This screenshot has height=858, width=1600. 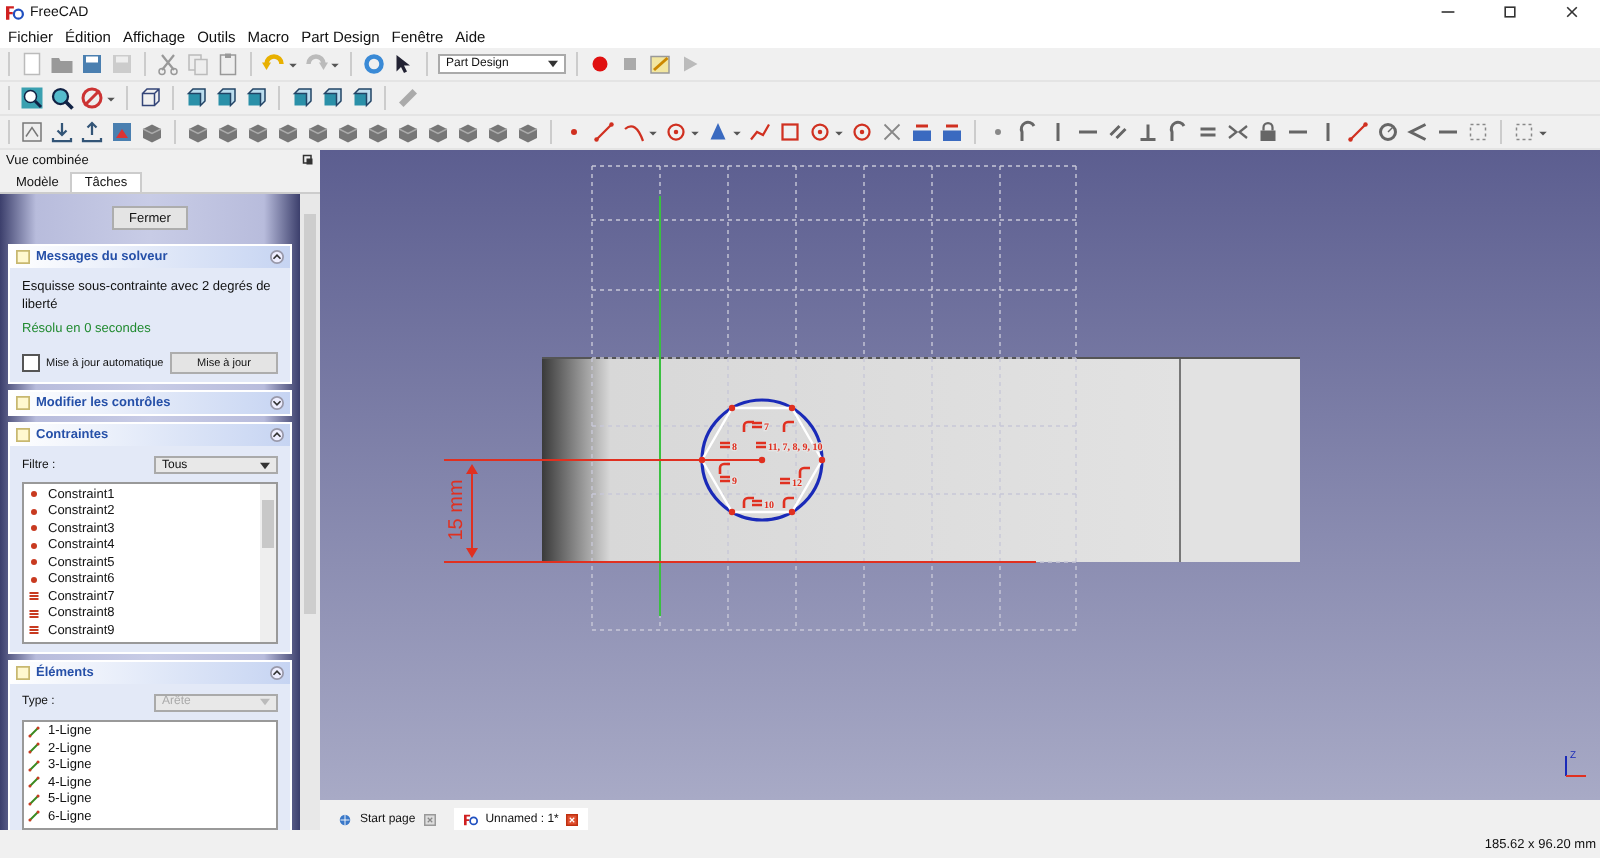 I want to click on import-icon, so click(x=92, y=132).